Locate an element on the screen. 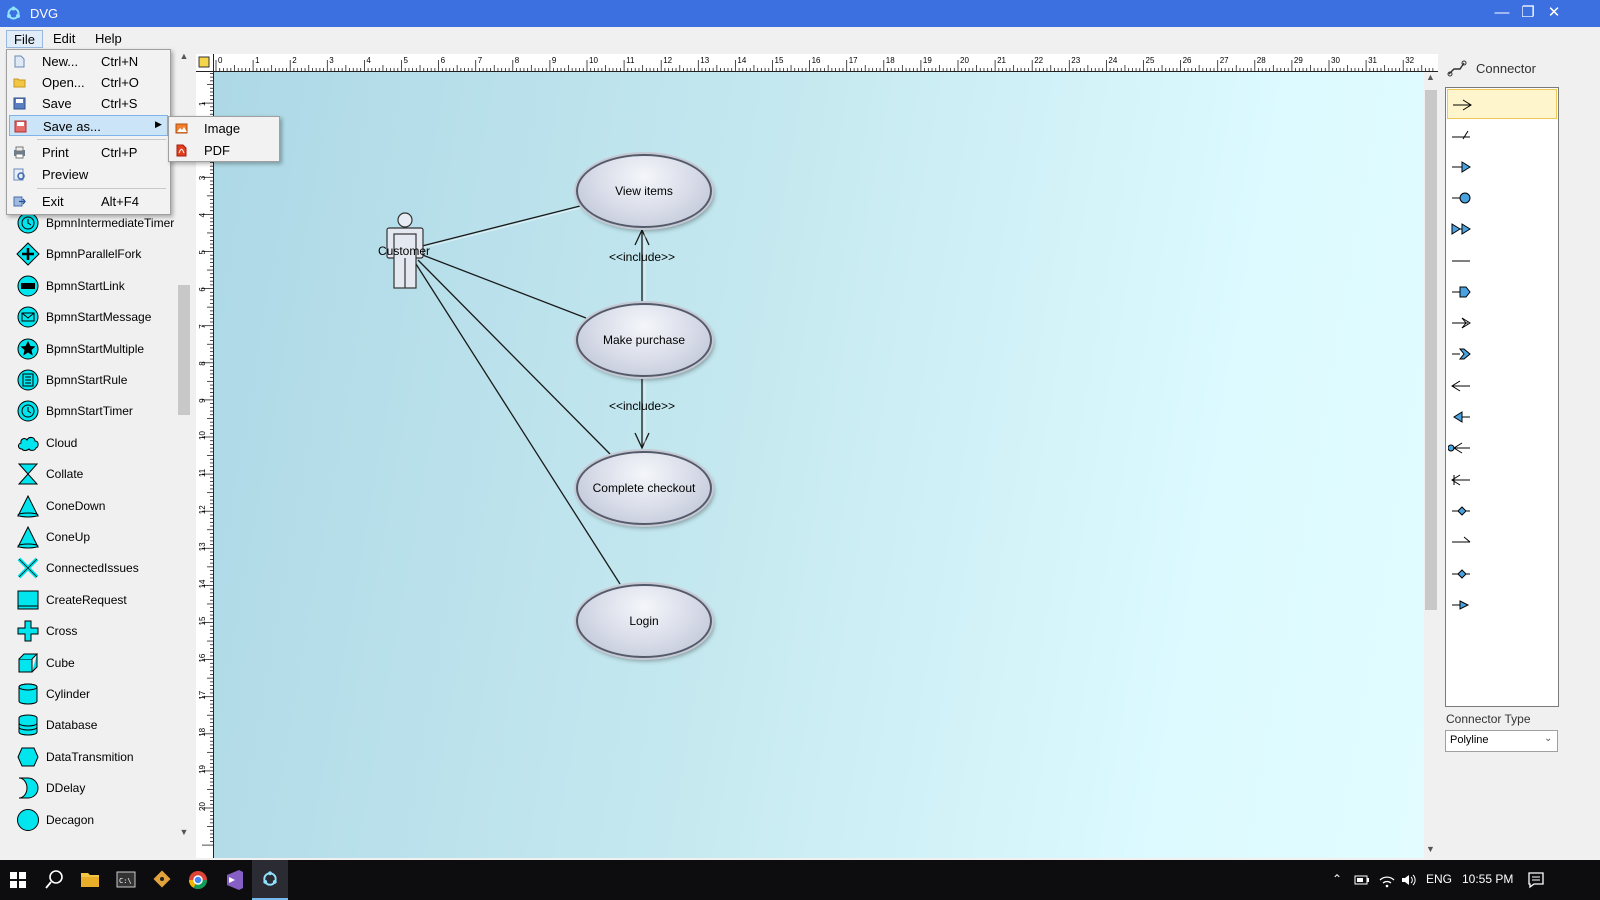  shape-item: Cross is located at coordinates (98, 631).